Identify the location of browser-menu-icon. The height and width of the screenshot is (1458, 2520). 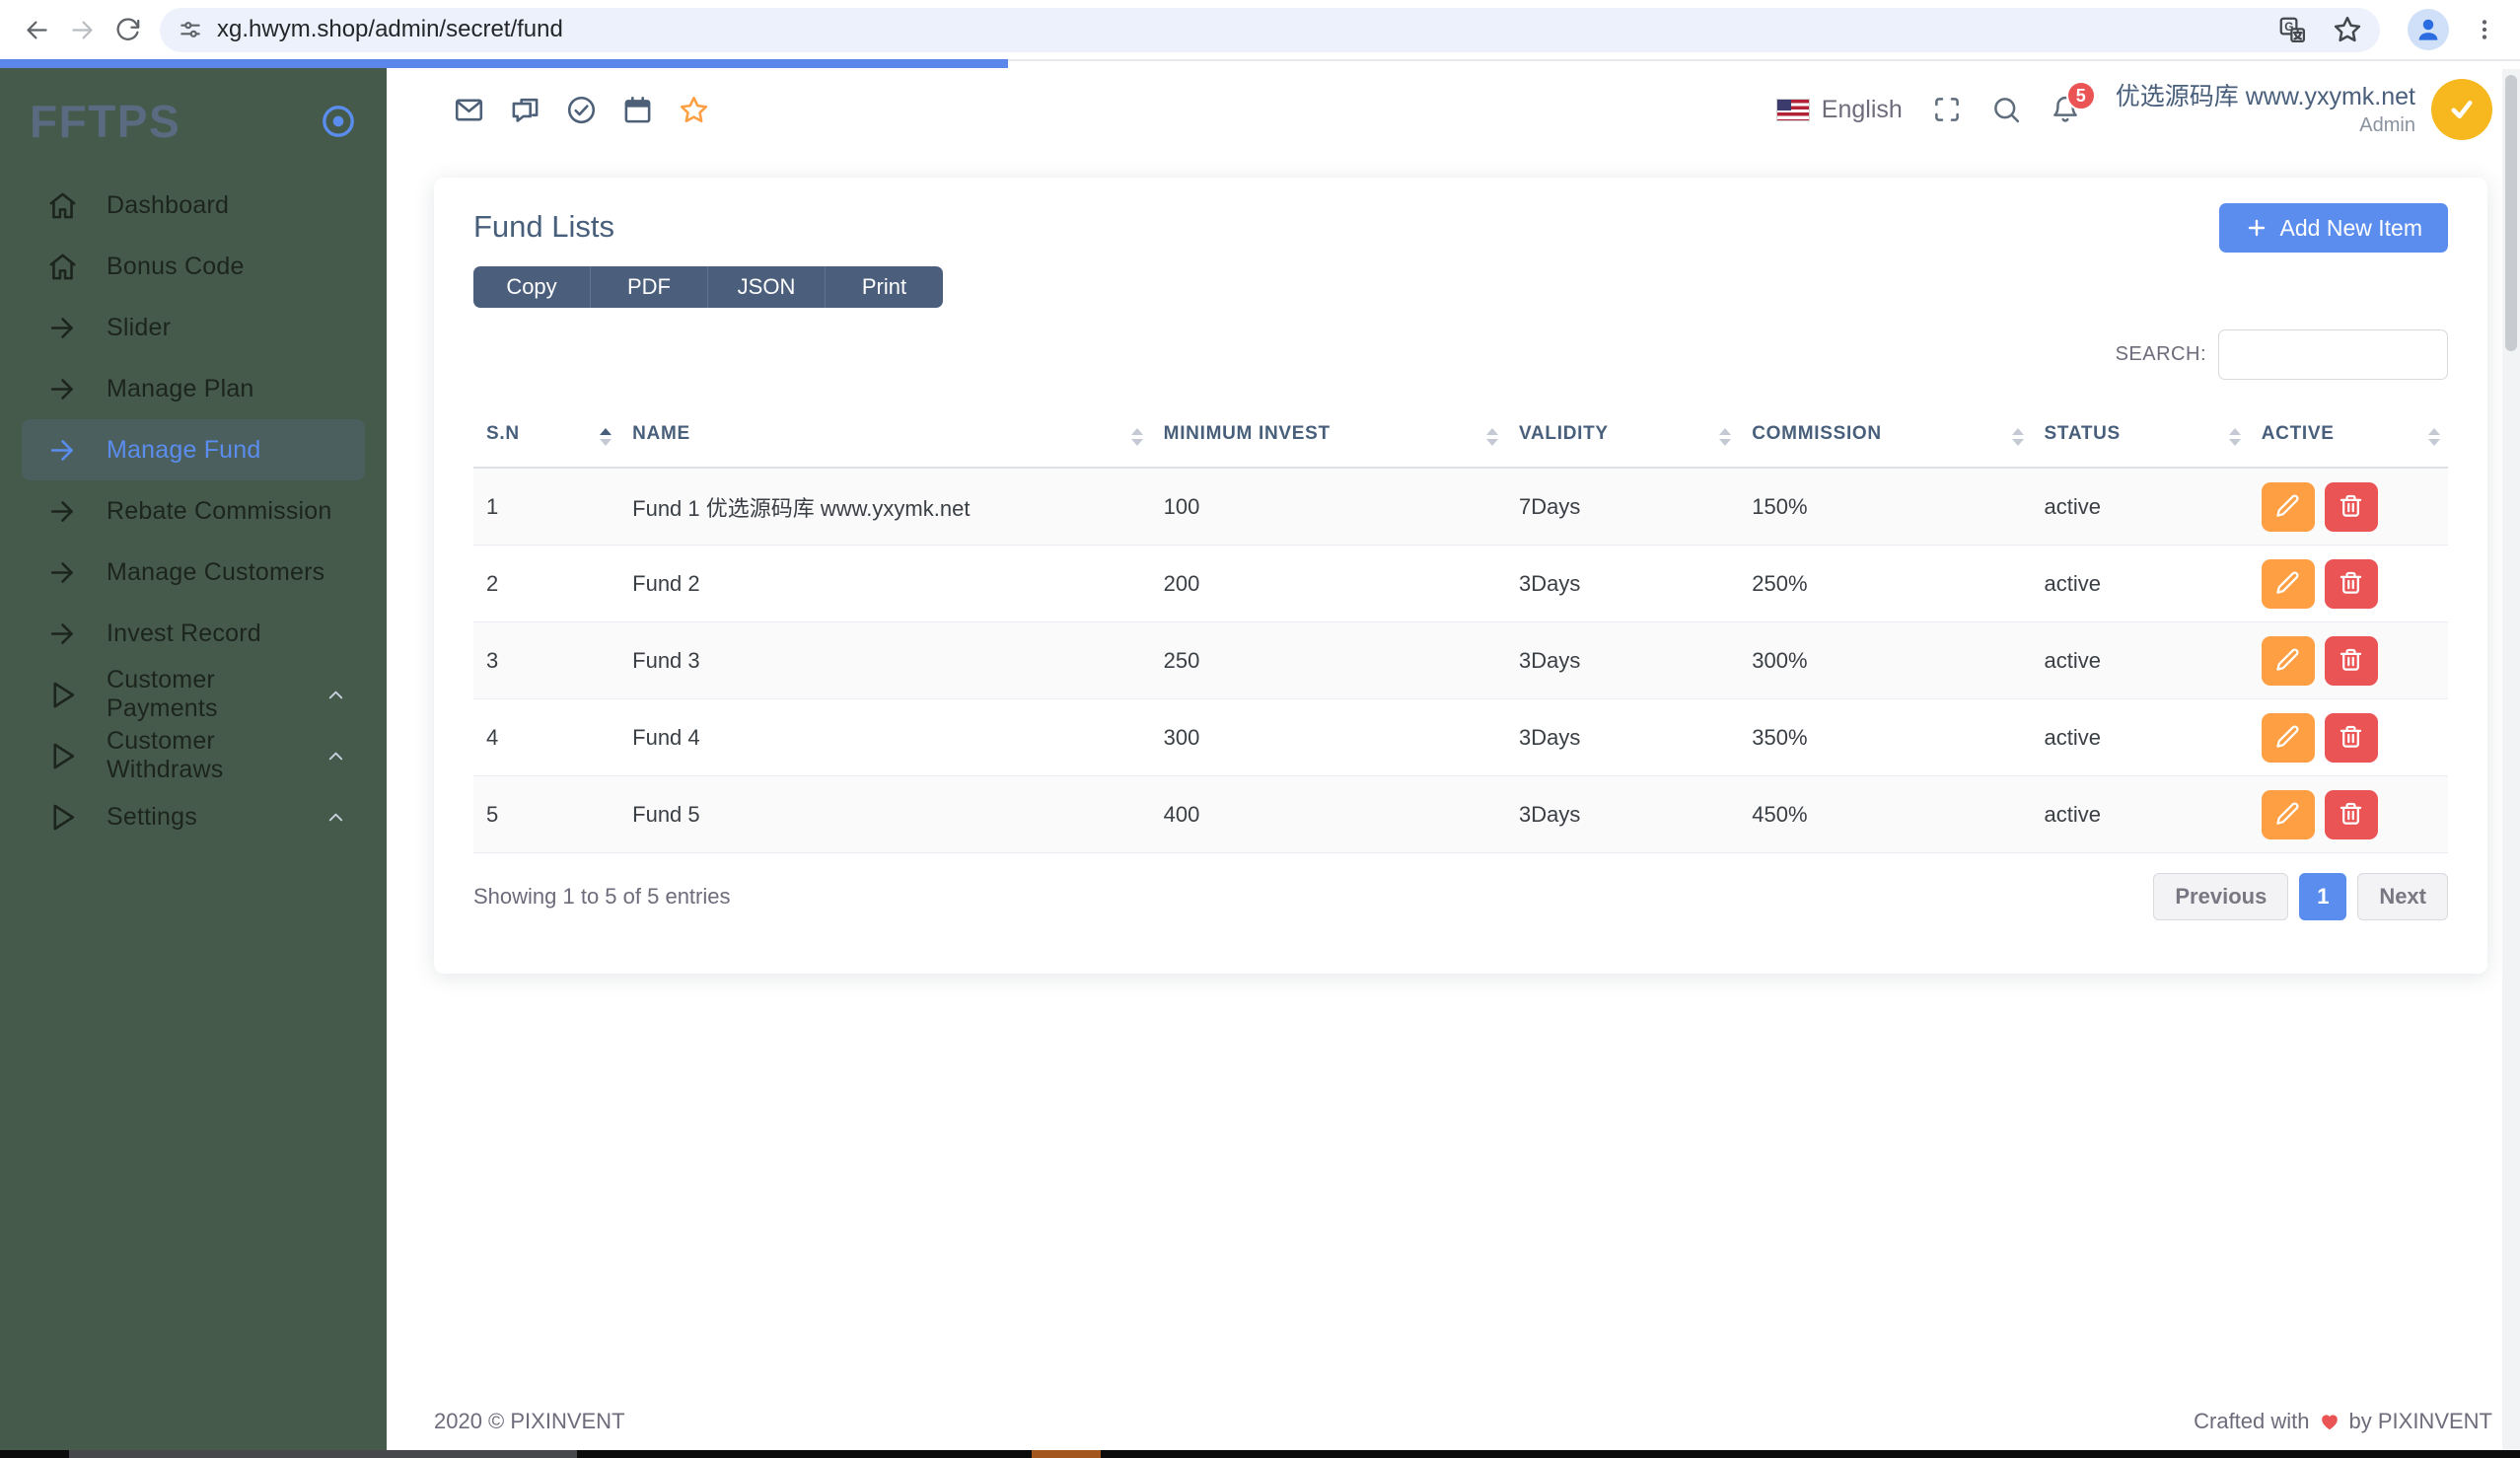
(2484, 29).